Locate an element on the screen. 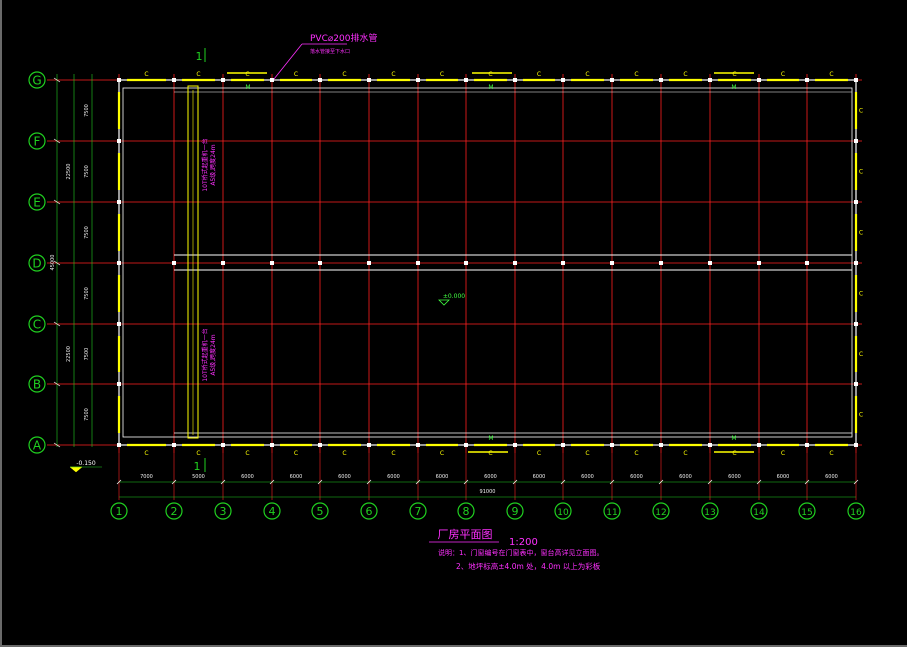 This screenshot has height=647, width=907. col-bubble-label: 11 is located at coordinates (611, 513).